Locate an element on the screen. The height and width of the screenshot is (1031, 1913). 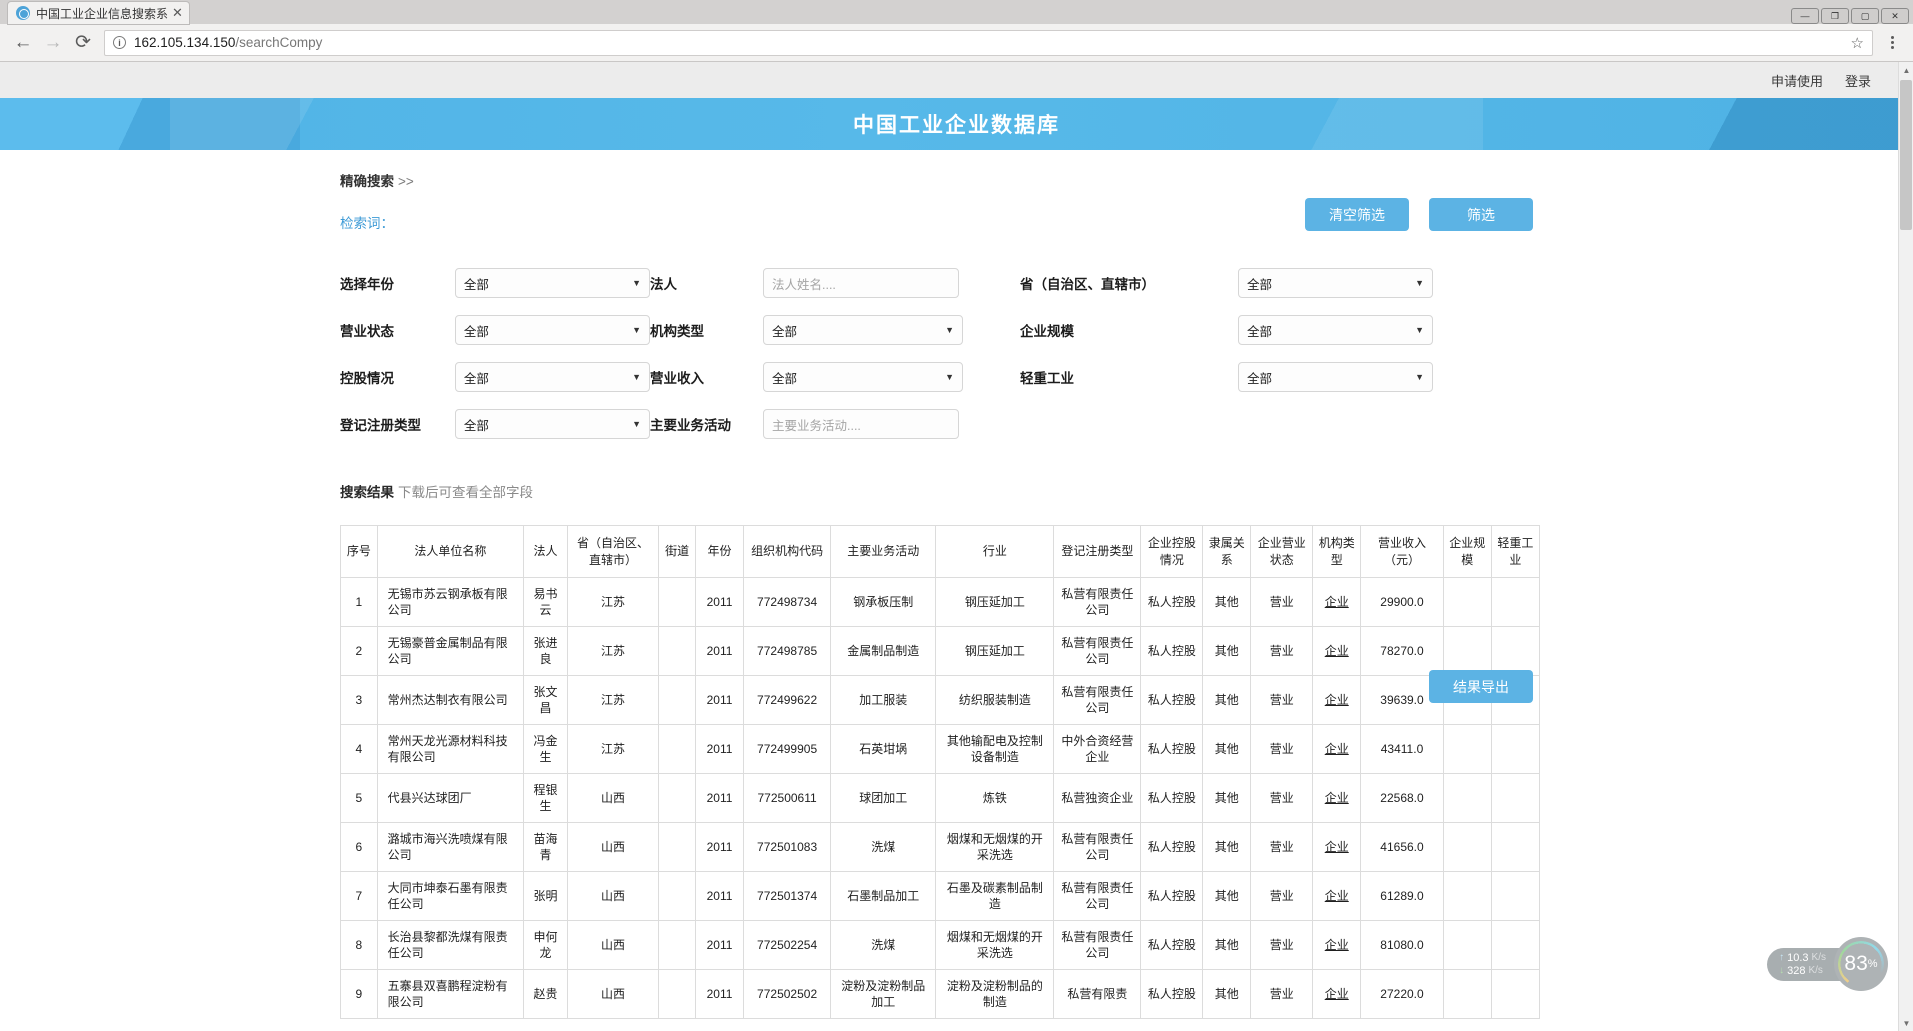
apply-link: 申请使用 is located at coordinates (1797, 80).